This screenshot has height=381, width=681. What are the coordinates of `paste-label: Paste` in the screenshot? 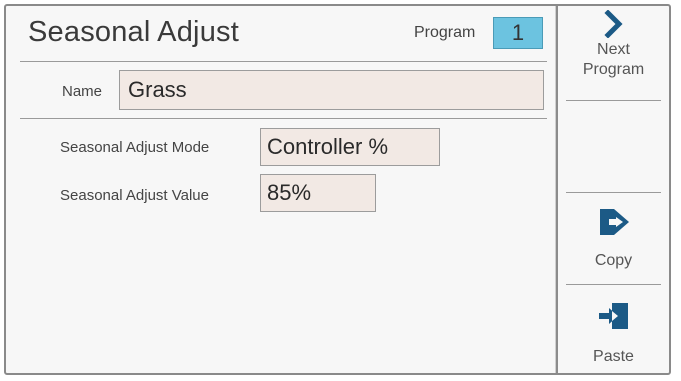 It's located at (613, 356).